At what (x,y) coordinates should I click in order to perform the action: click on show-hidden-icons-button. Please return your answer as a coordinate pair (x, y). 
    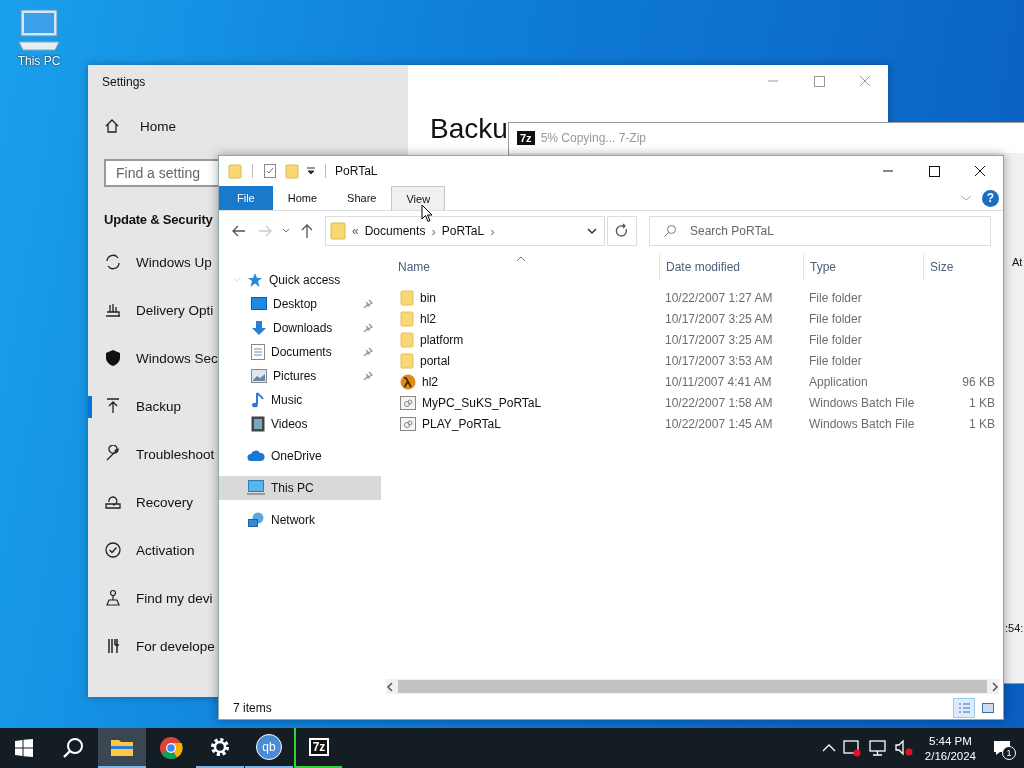
    Looking at the image, I should click on (828, 748).